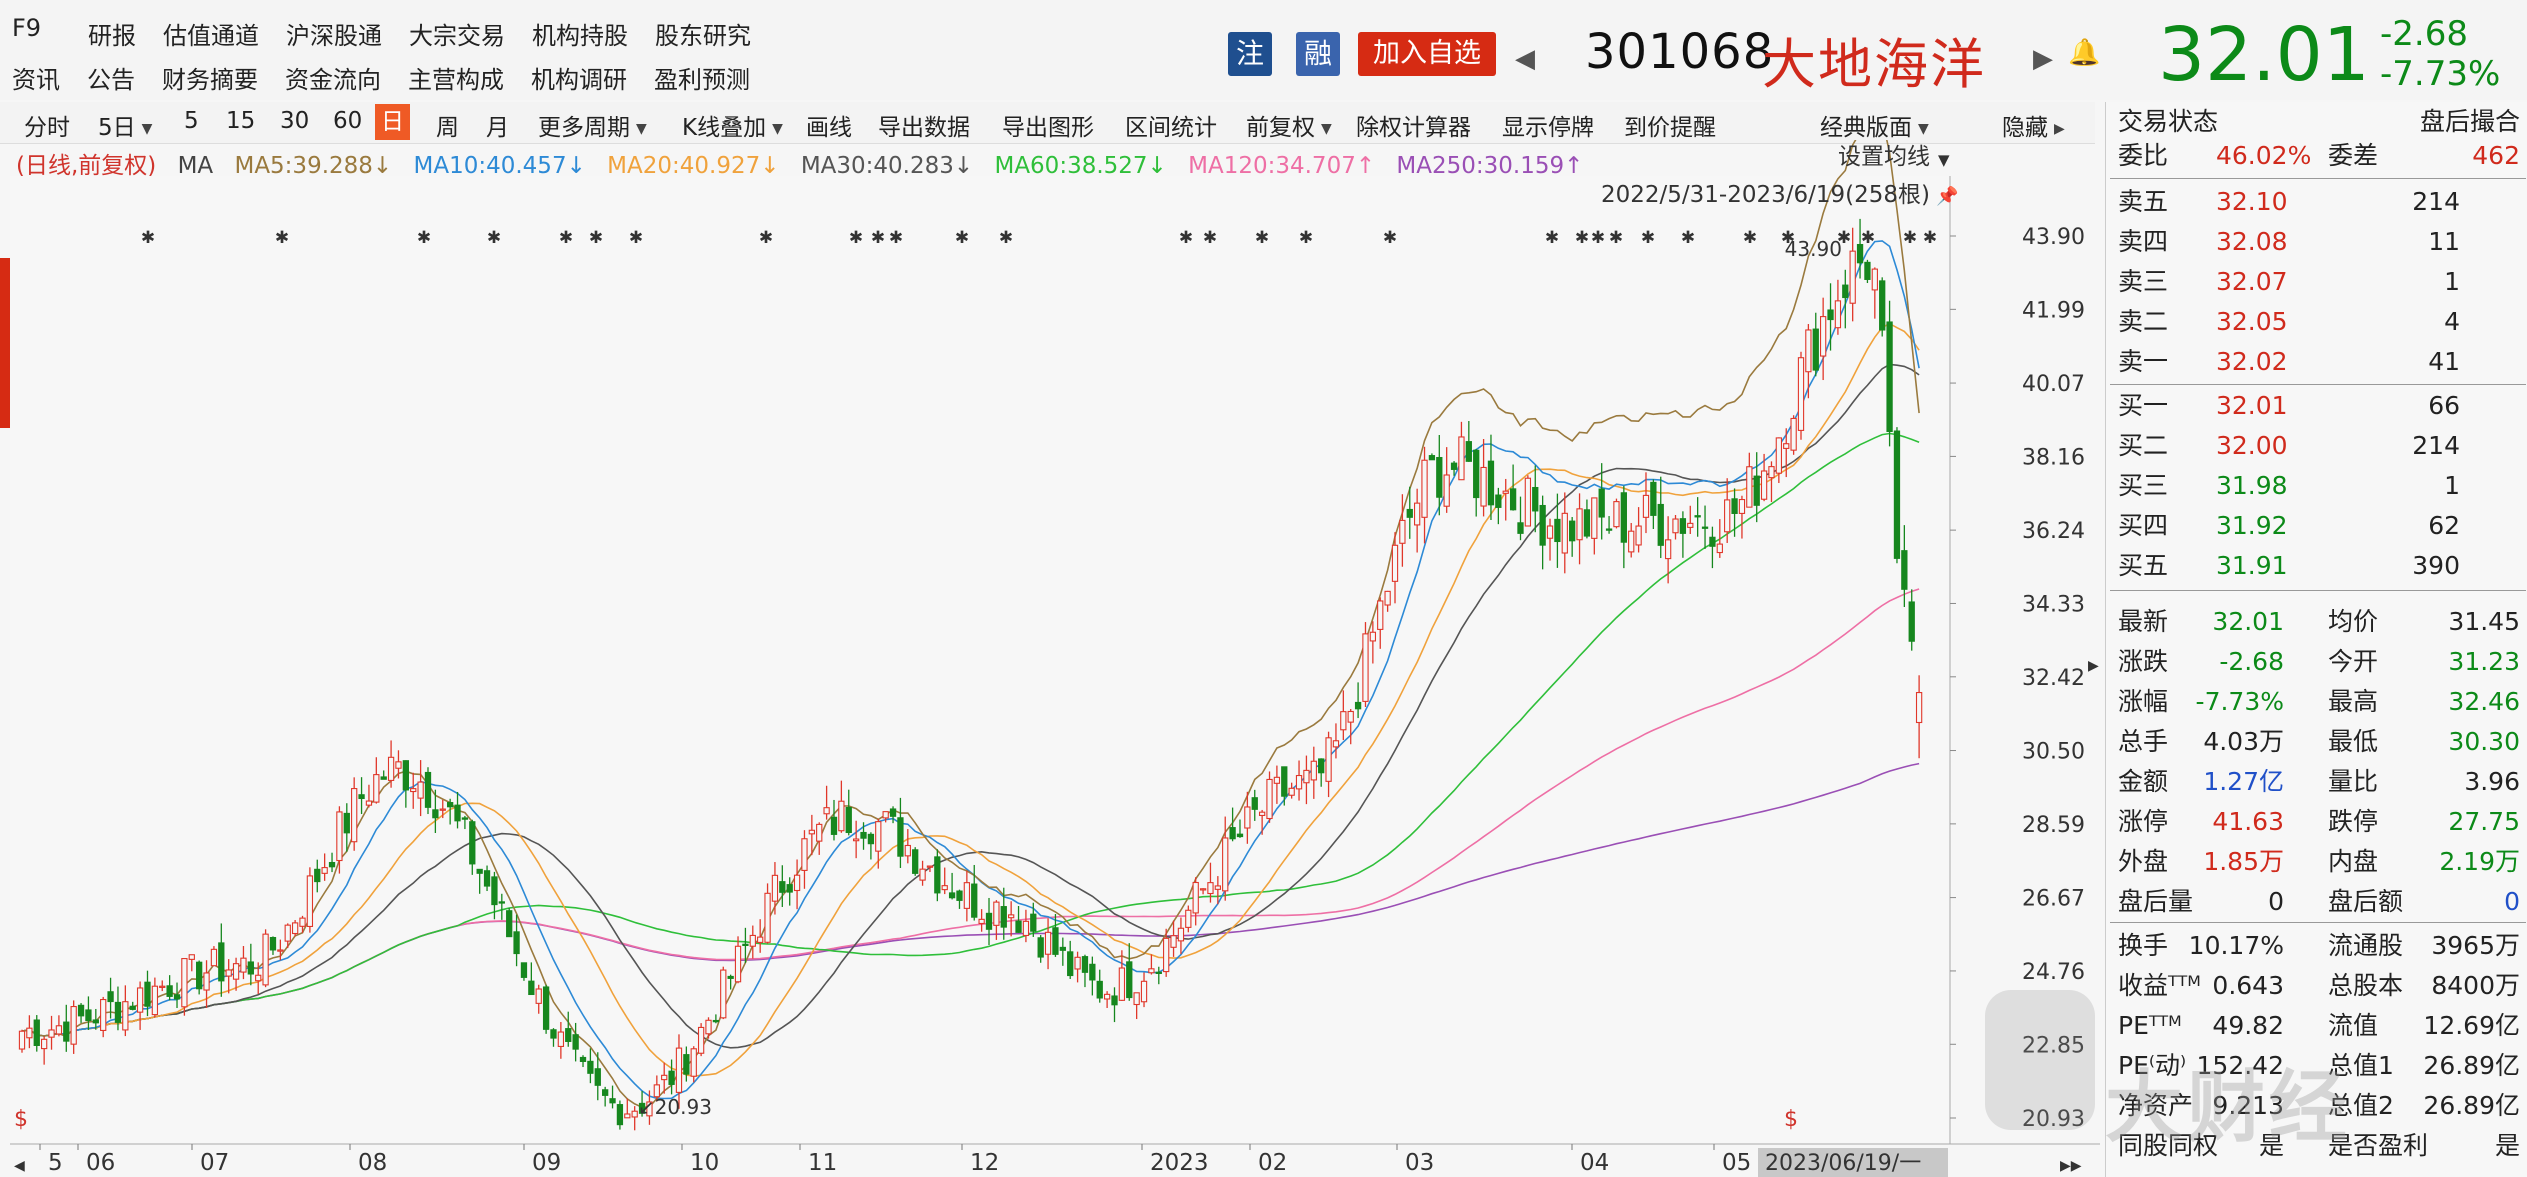  What do you see at coordinates (2452, 485) in the screenshot?
I see `buy-level-volume: 1` at bounding box center [2452, 485].